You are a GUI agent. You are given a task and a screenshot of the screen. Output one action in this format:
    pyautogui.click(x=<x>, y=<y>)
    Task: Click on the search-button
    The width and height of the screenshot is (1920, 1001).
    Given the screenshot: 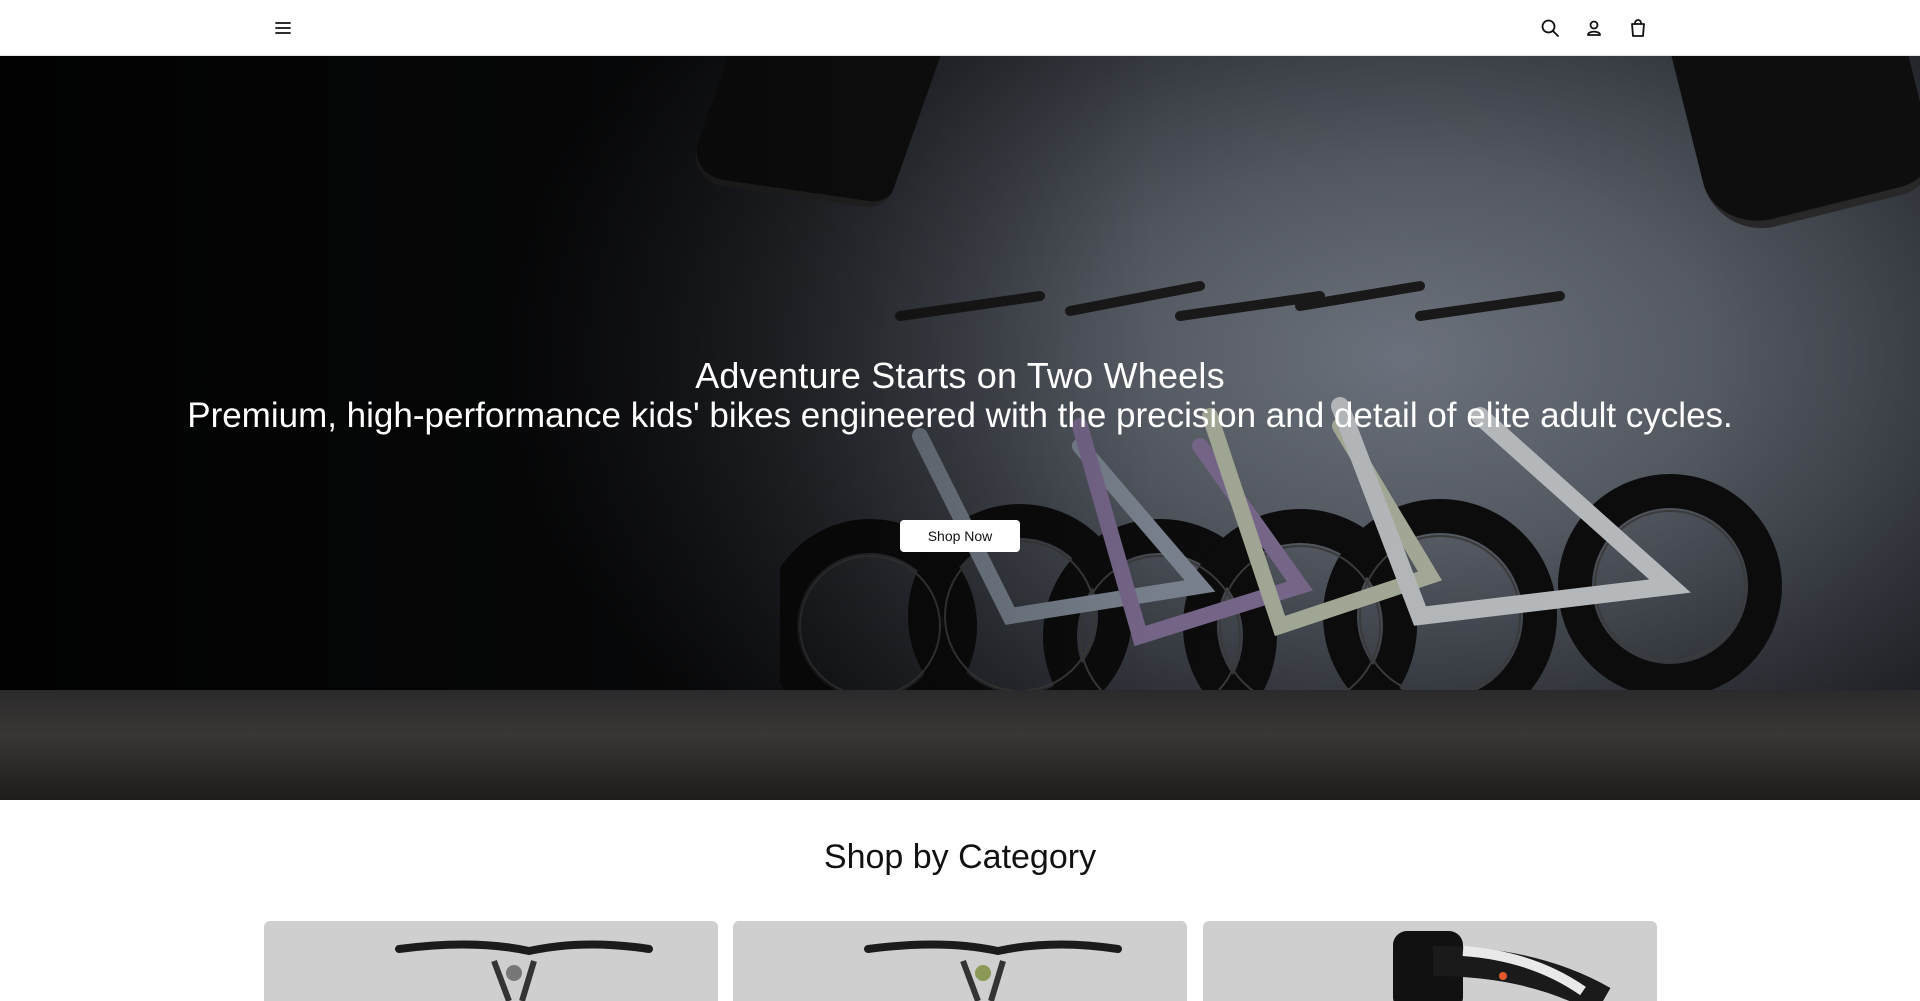 What is the action you would take?
    pyautogui.click(x=1550, y=28)
    